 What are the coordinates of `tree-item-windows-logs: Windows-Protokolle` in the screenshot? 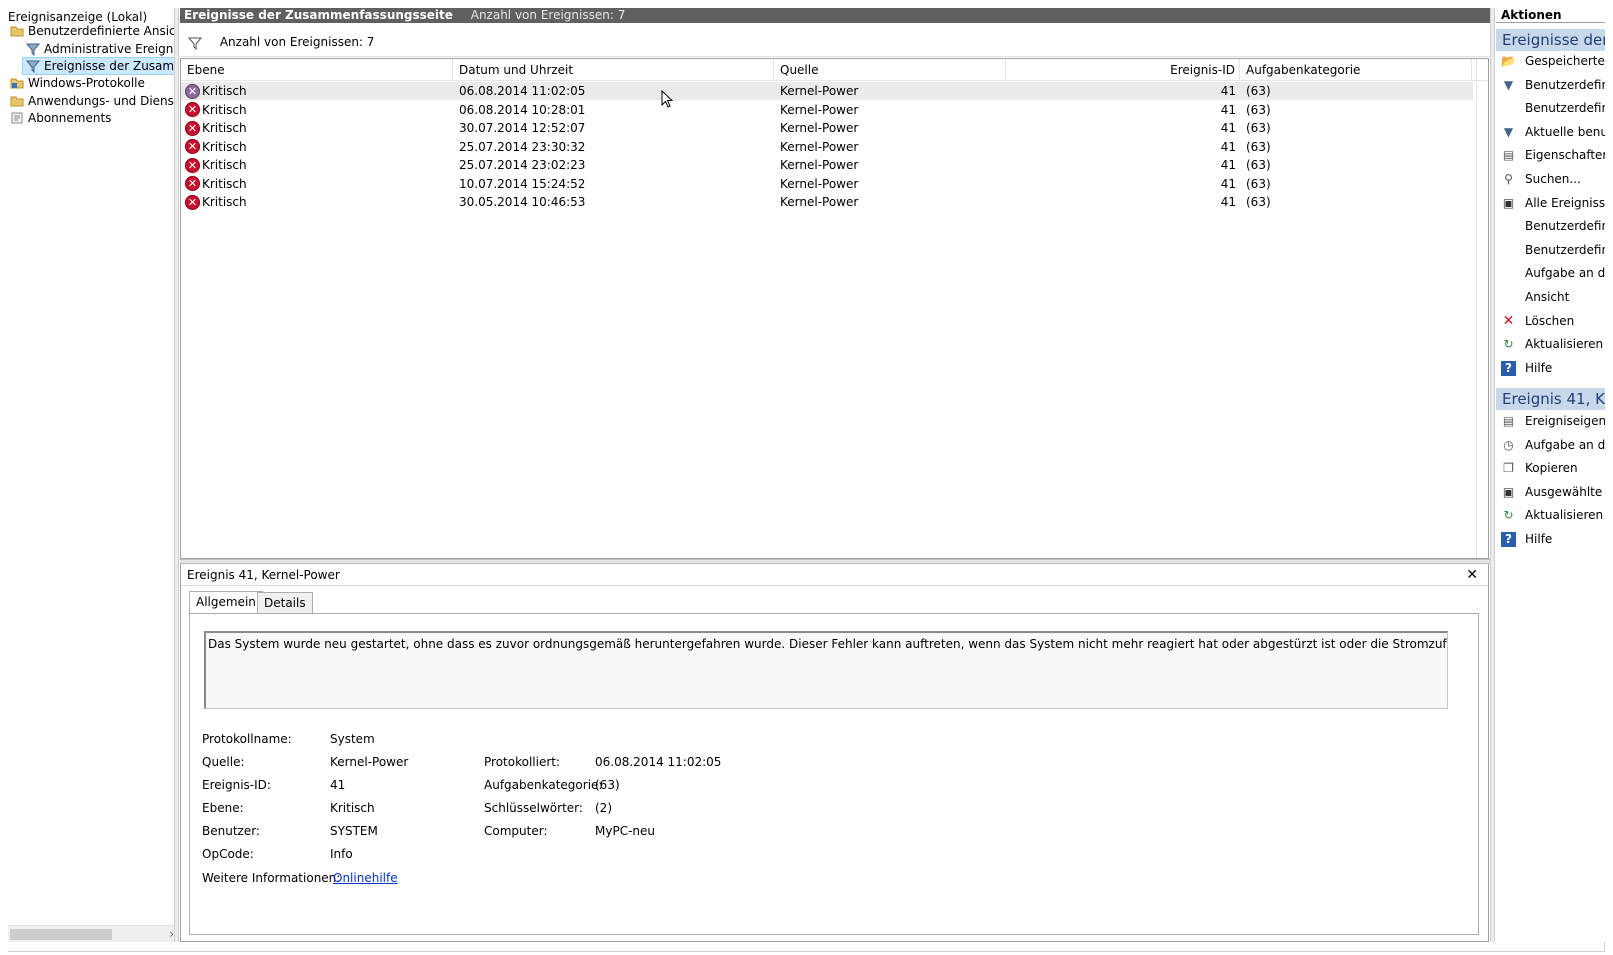 It's located at (77, 83).